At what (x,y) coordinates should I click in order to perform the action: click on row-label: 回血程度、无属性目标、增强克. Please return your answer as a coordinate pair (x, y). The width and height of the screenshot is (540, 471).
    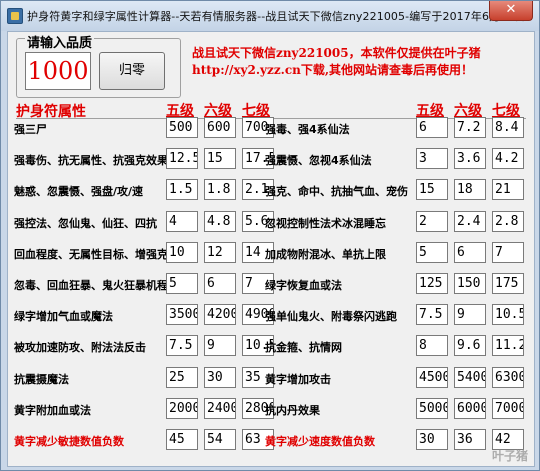
    Looking at the image, I should click on (91, 254).